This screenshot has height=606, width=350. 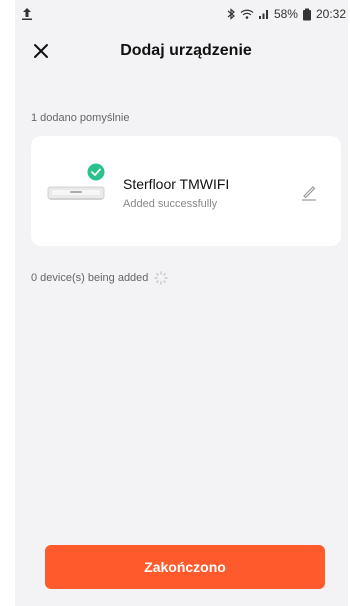 I want to click on page-title: Dodaj urządzenie, so click(x=186, y=50).